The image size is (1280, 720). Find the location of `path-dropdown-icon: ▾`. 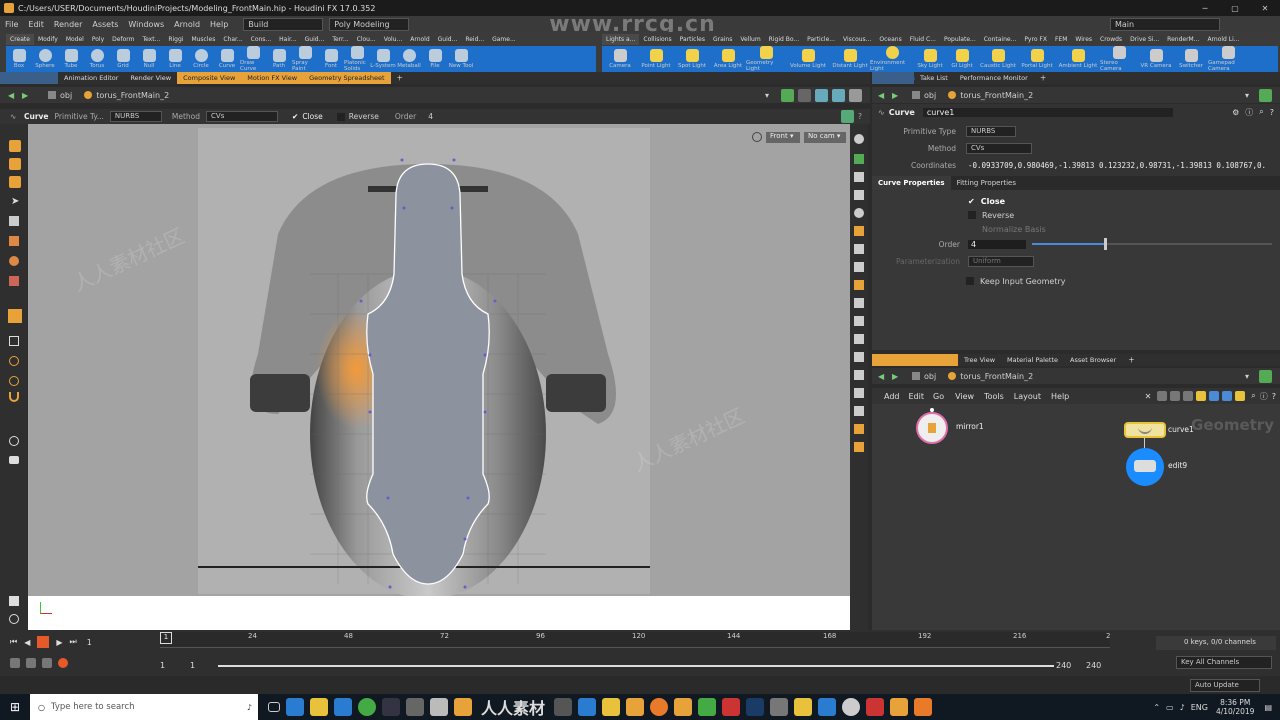

path-dropdown-icon: ▾ is located at coordinates (1247, 376).